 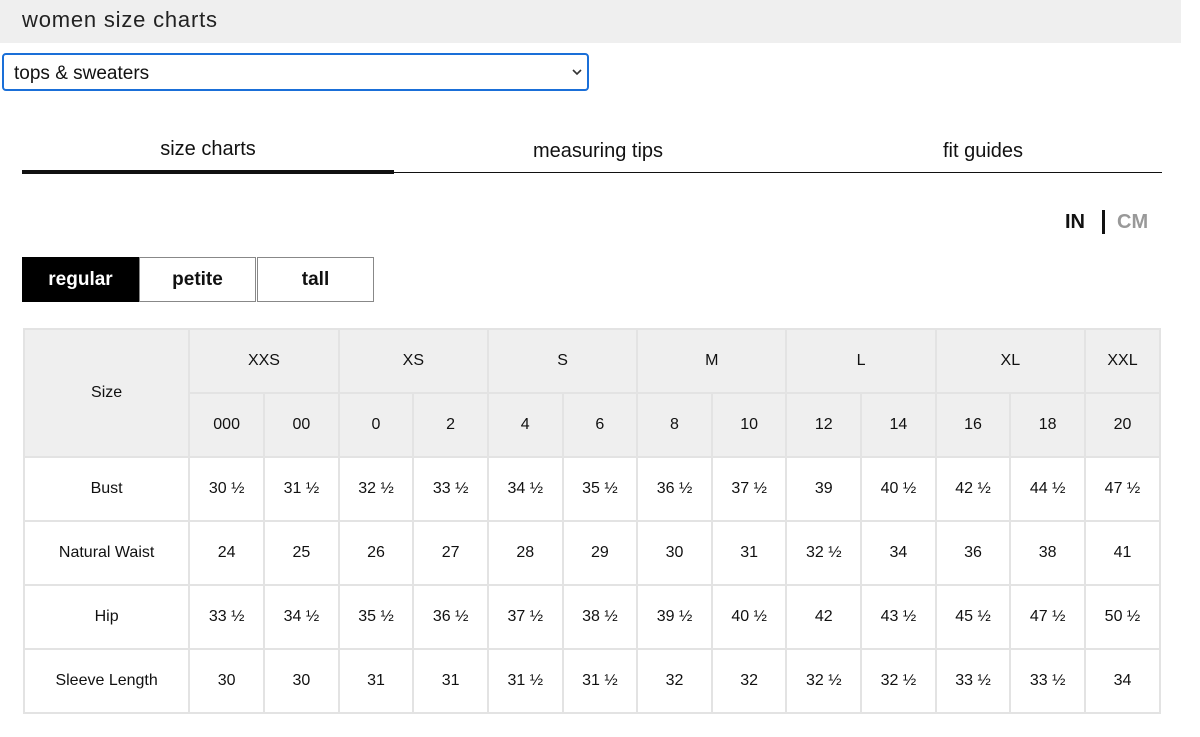 What do you see at coordinates (197, 279) in the screenshot?
I see `fit-petite-button: petite` at bounding box center [197, 279].